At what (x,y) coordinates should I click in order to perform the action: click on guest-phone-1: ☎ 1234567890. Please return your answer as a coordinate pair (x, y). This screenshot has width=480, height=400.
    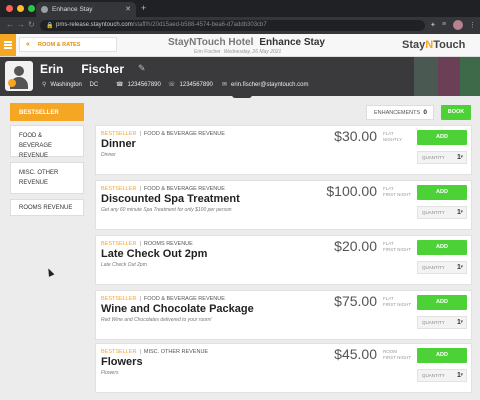
    Looking at the image, I should click on (138, 85).